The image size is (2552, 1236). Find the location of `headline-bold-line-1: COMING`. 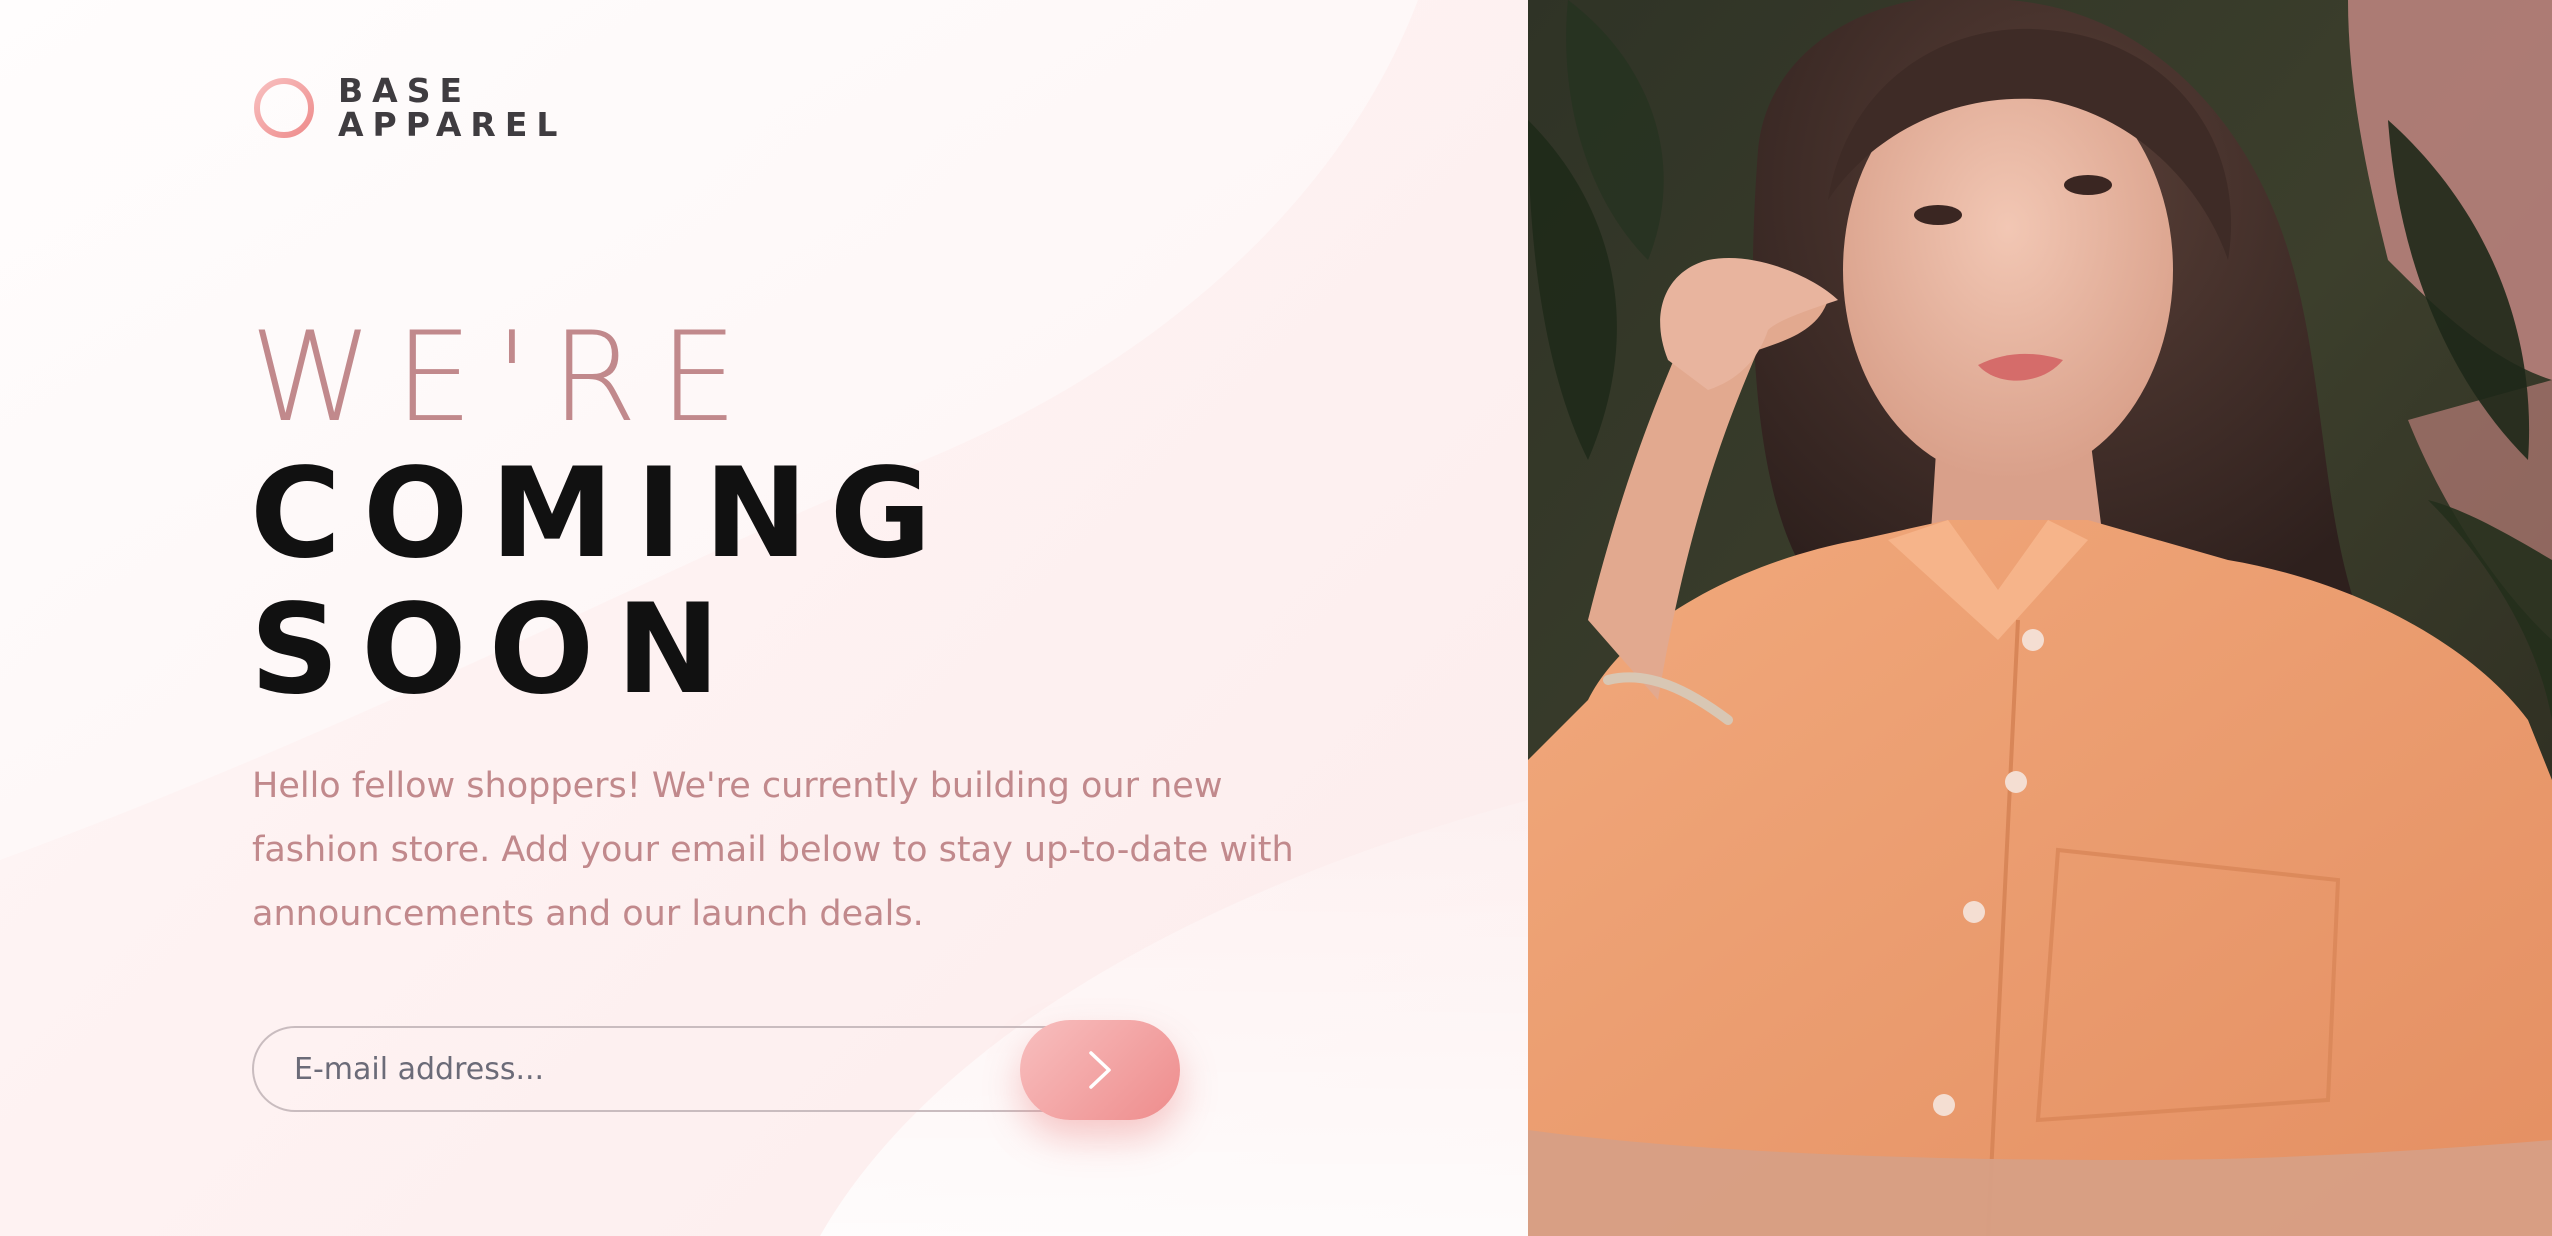

headline-bold-line-1: COMING is located at coordinates (602, 514).